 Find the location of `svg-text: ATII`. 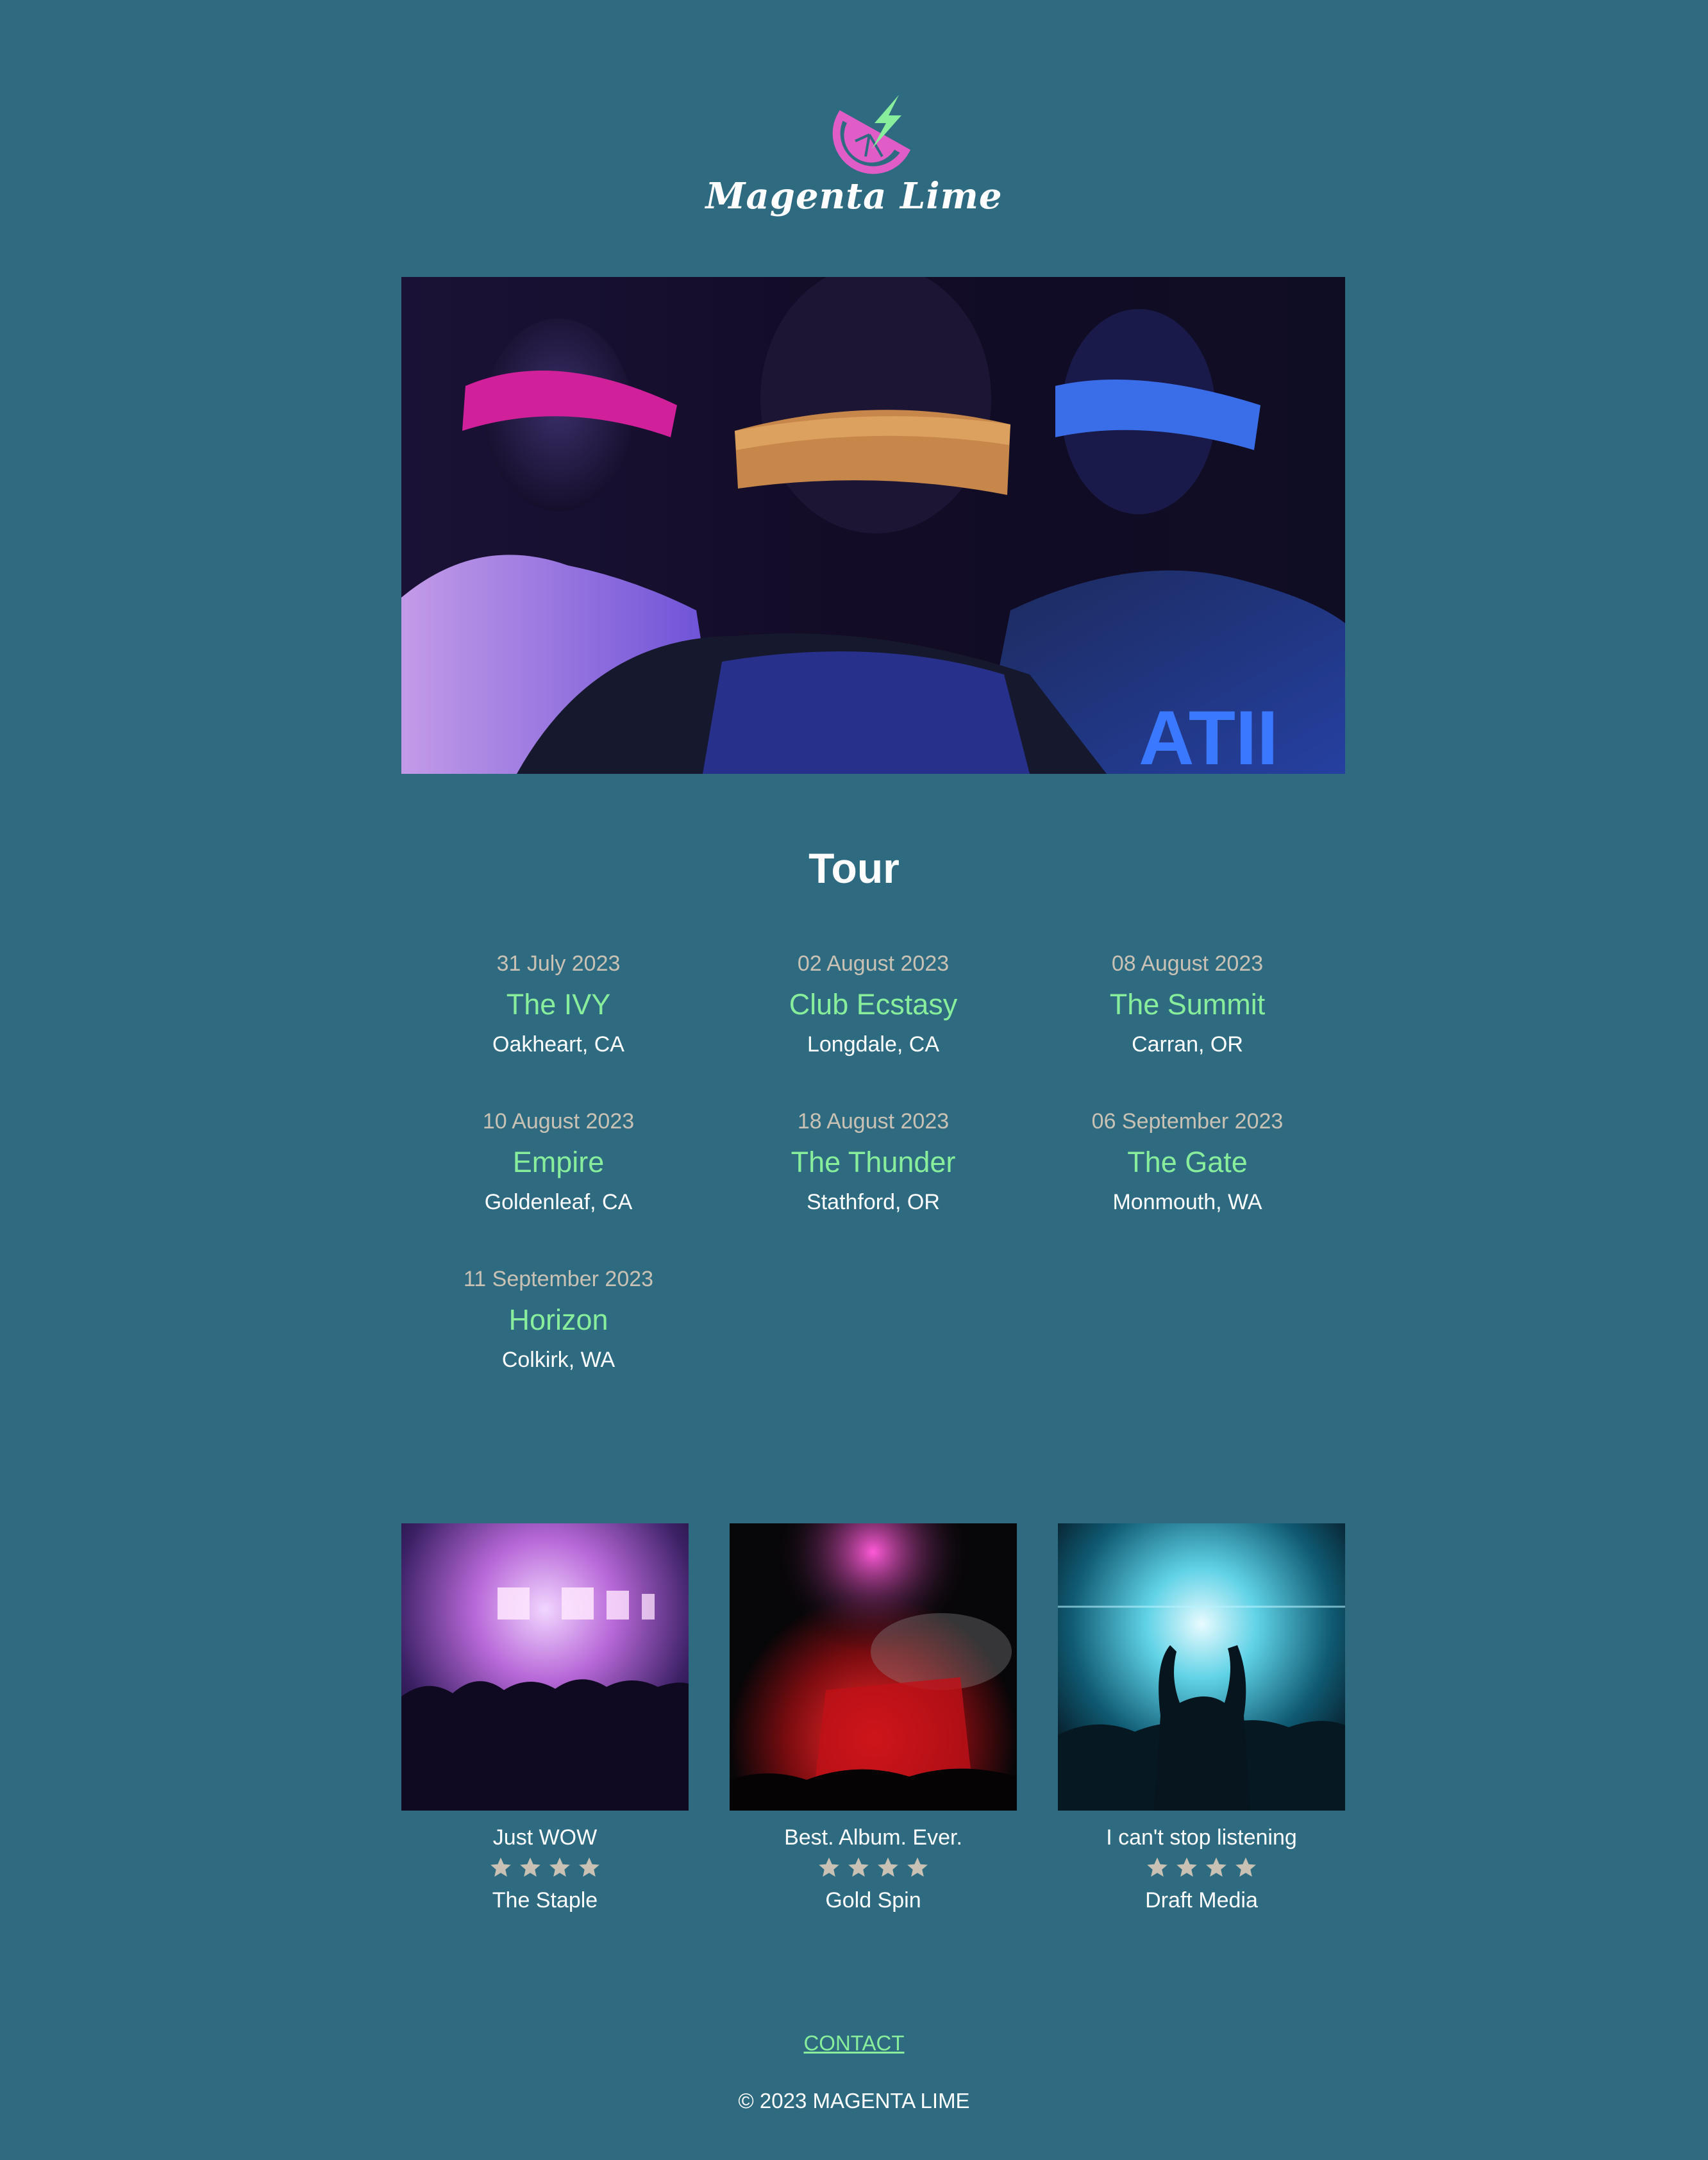

svg-text: ATII is located at coordinates (1208, 734).